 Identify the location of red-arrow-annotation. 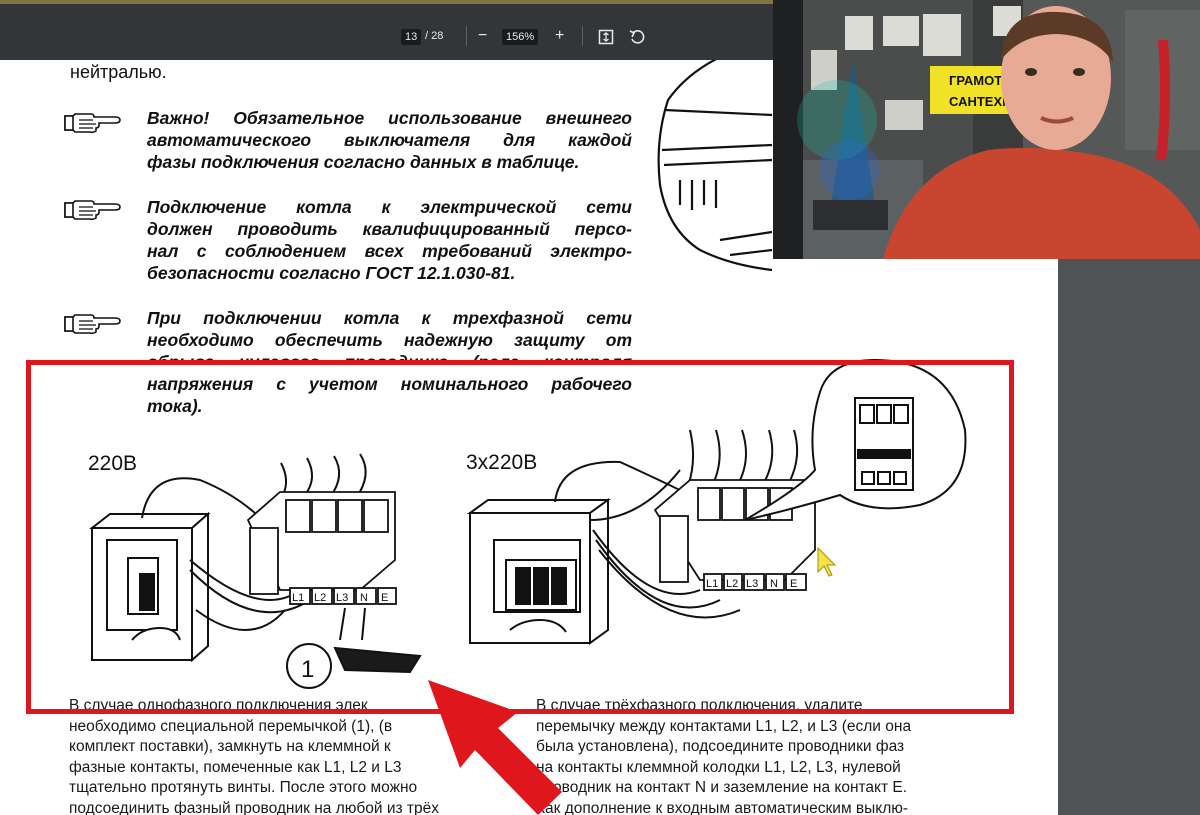
(495, 747).